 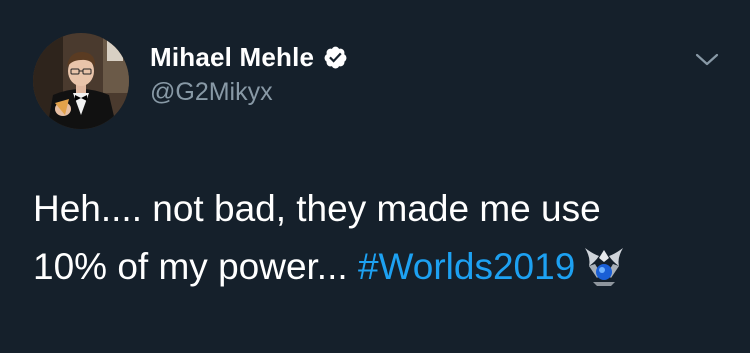 What do you see at coordinates (707, 60) in the screenshot?
I see `chevron-down-icon` at bounding box center [707, 60].